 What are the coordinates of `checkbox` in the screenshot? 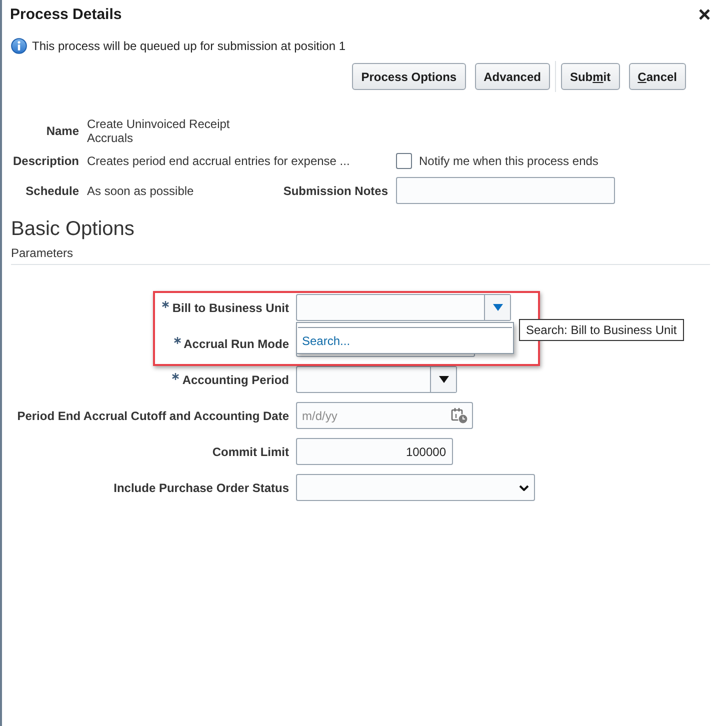 It's located at (404, 161).